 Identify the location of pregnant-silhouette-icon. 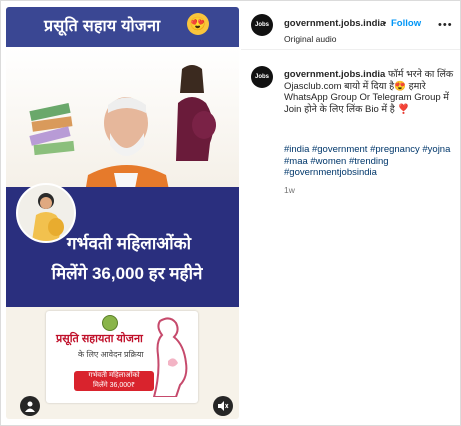
(170, 357).